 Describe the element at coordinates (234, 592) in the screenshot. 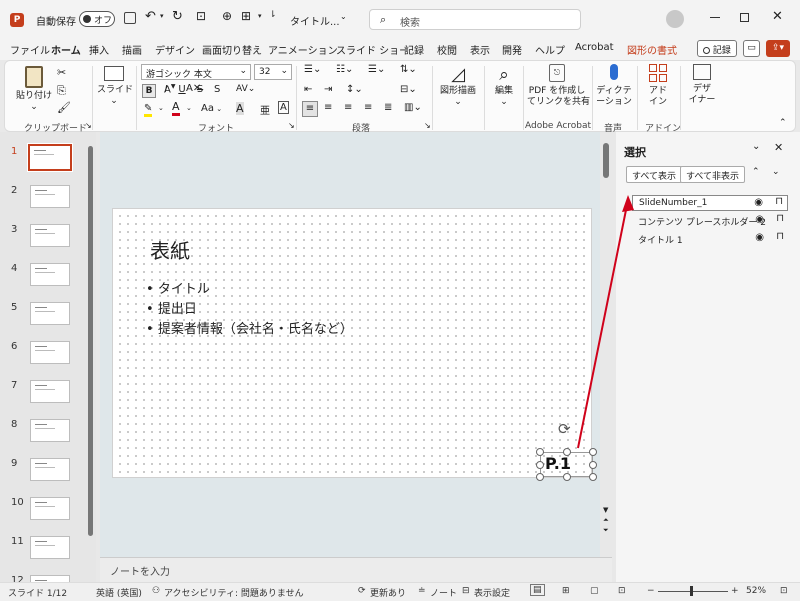

I see `status-accessibility: アクセシビリティ: 問題ありません` at that location.